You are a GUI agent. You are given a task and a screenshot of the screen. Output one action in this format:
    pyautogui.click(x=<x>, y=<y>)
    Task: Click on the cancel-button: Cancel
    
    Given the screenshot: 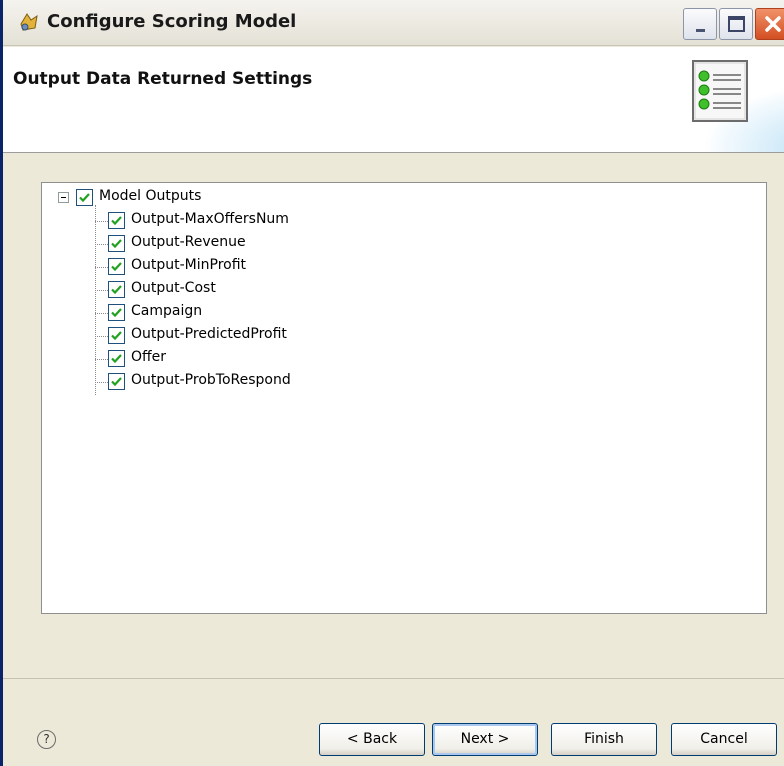 What is the action you would take?
    pyautogui.click(x=724, y=739)
    